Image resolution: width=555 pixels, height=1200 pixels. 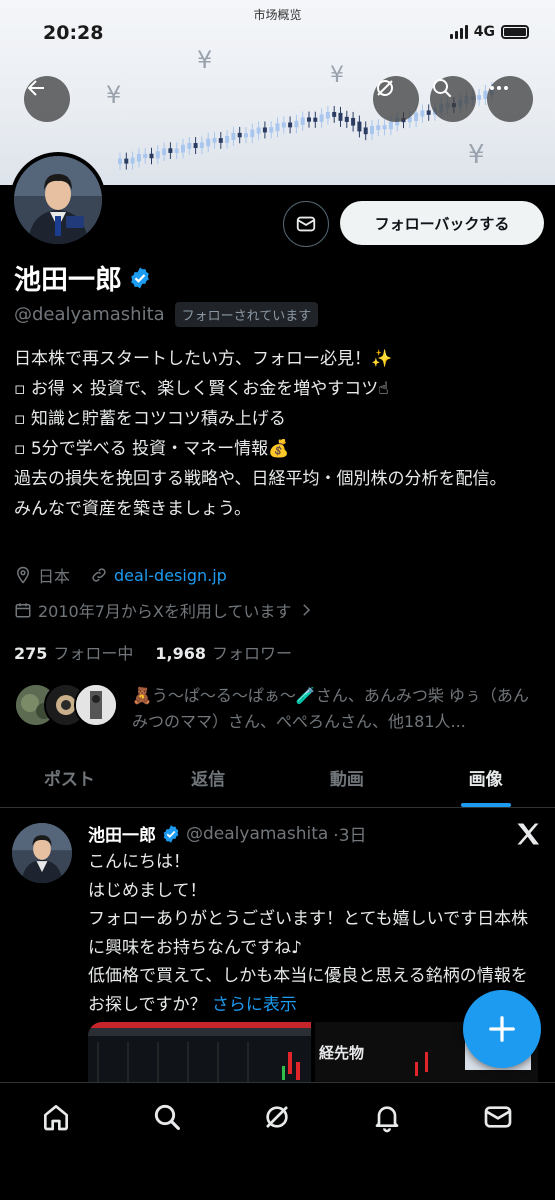 I want to click on nav-grok, so click(x=277, y=1117).